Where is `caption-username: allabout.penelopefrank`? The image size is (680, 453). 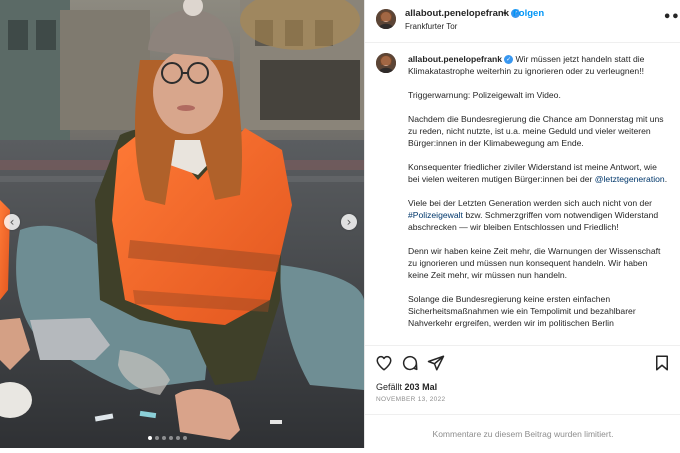
caption-username: allabout.penelopefrank is located at coordinates (455, 59).